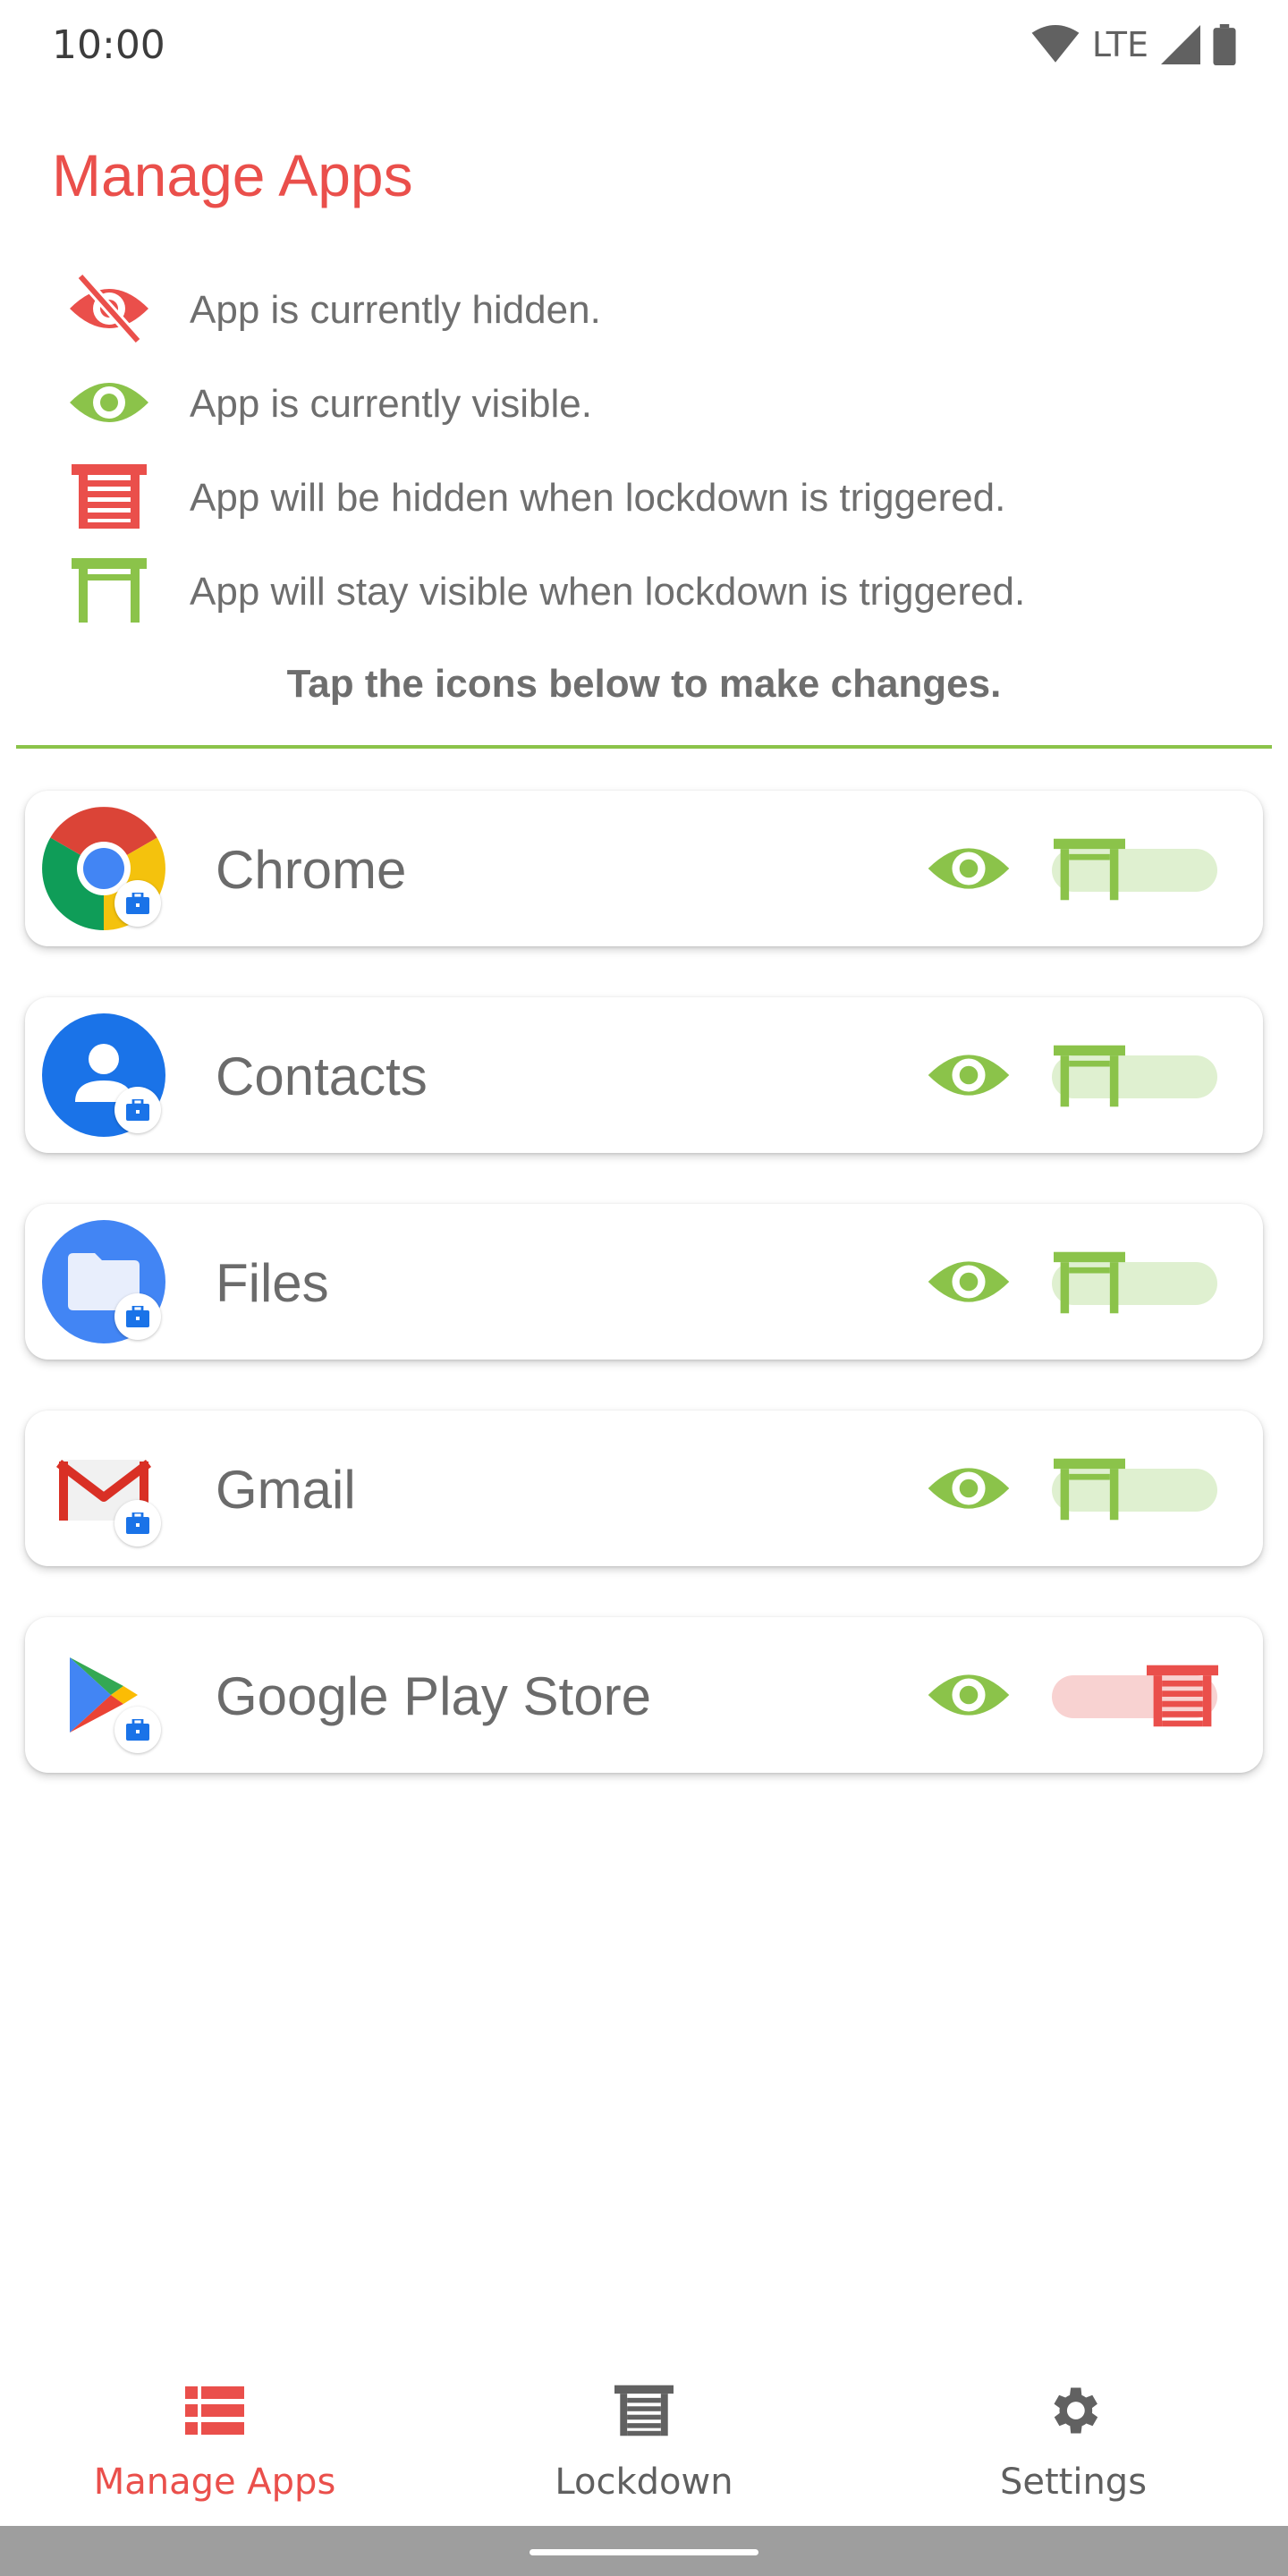 Image resolution: width=1288 pixels, height=2576 pixels. What do you see at coordinates (214, 2482) in the screenshot?
I see `nav-label: Manage Apps` at bounding box center [214, 2482].